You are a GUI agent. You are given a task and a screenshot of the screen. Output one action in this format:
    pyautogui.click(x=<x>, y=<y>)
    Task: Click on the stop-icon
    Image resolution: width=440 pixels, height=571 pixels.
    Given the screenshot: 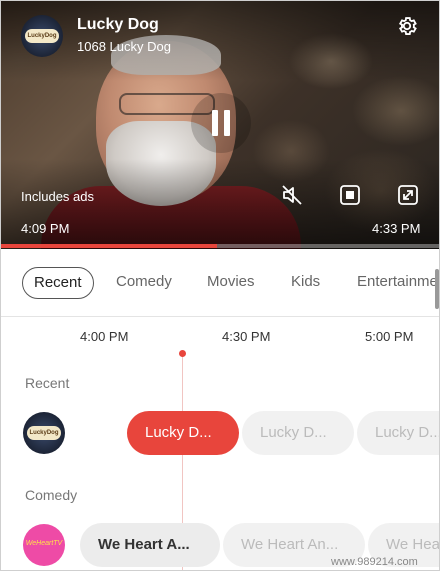 What is the action you would take?
    pyautogui.click(x=350, y=195)
    